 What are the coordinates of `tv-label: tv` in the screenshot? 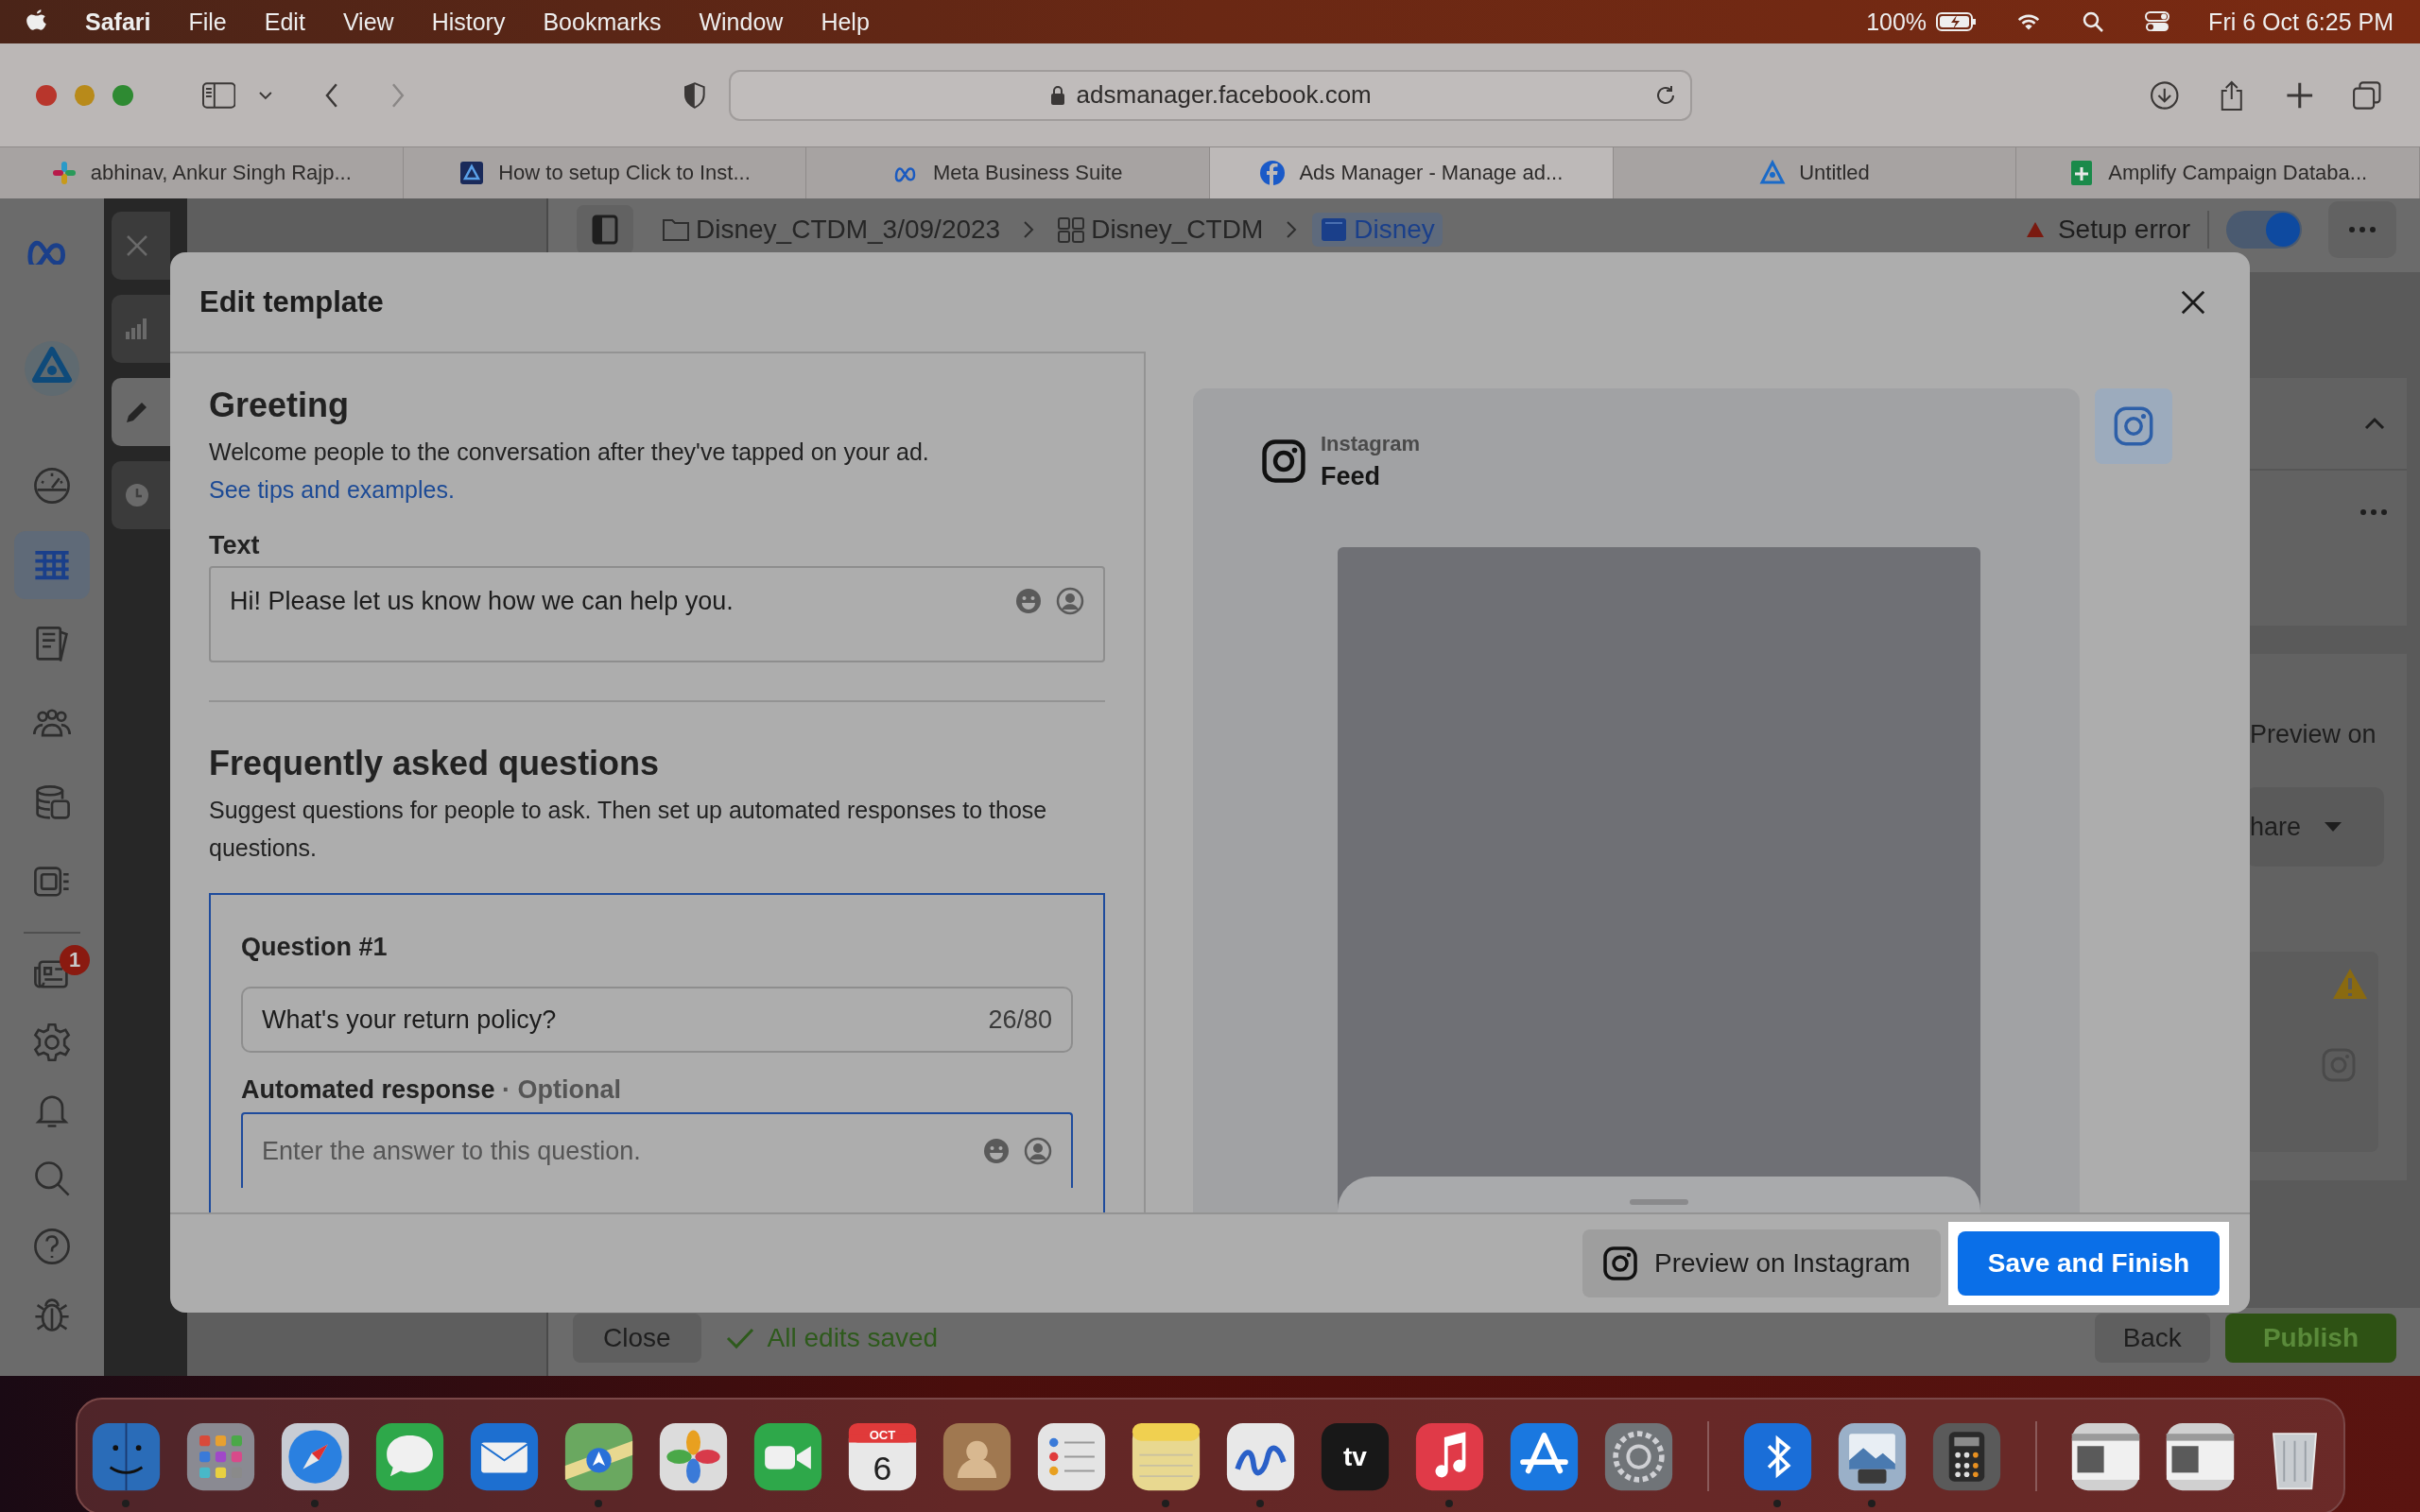 It's located at (1354, 1456).